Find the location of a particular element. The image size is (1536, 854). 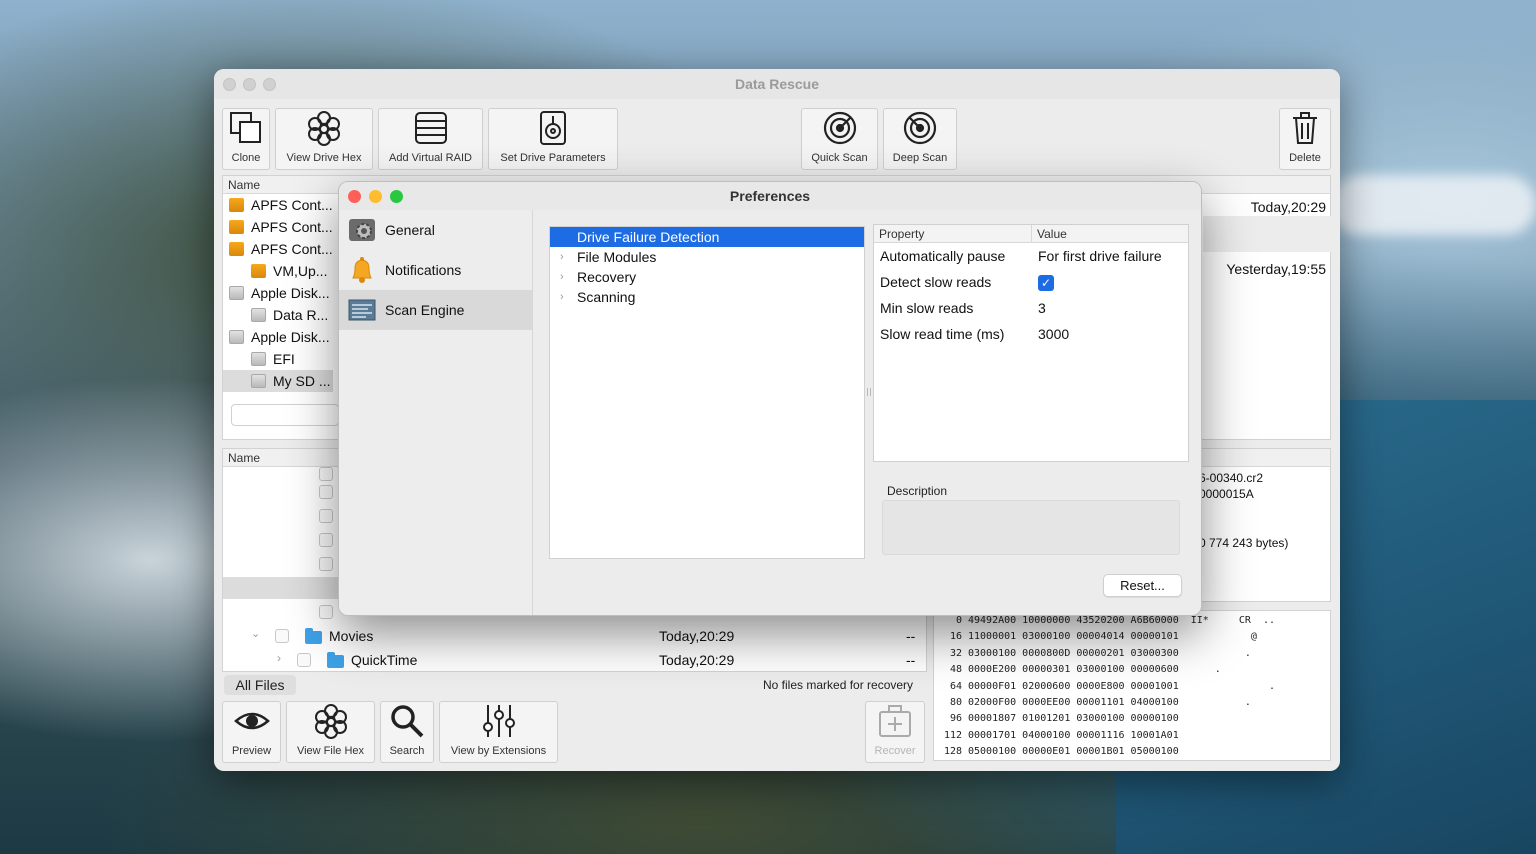

property-value: For first drive failure is located at coordinates (1110, 256).